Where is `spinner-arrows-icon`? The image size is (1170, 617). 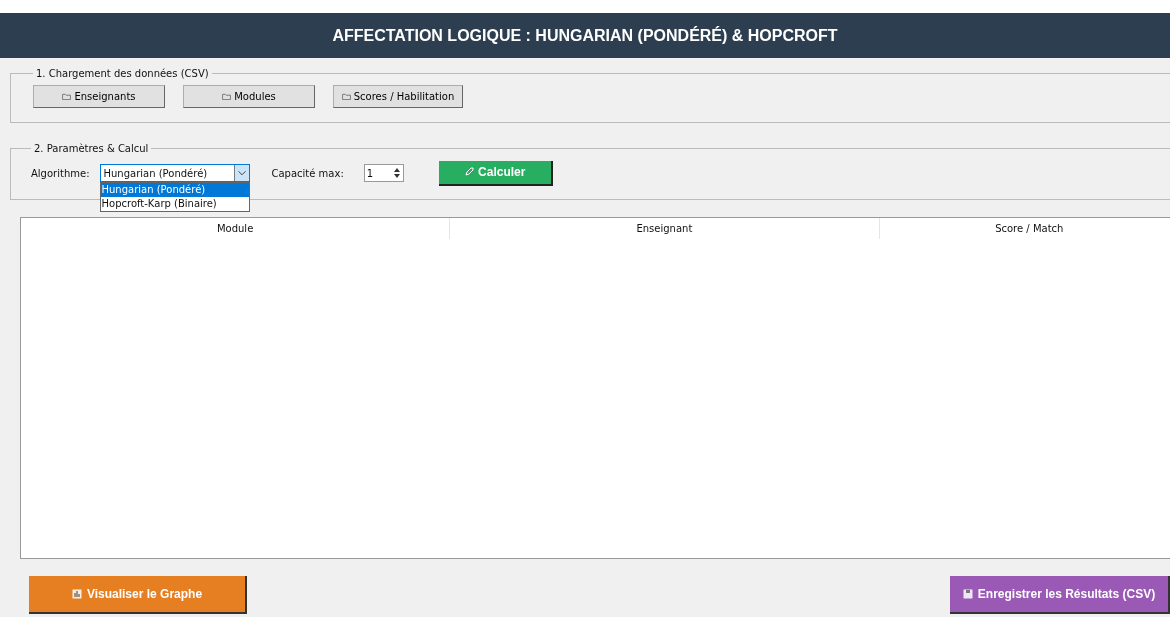 spinner-arrows-icon is located at coordinates (396, 173).